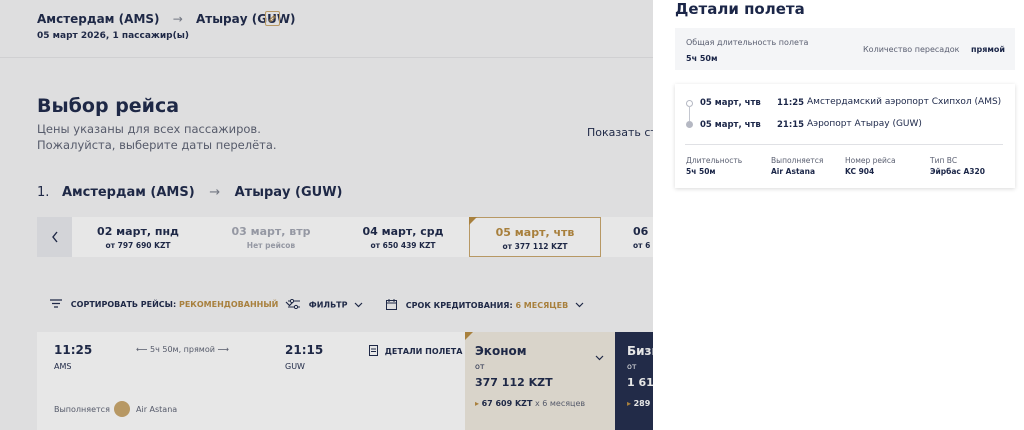 Image resolution: width=1024 pixels, height=430 pixels. What do you see at coordinates (944, 160) in the screenshot?
I see `aircraft-label: Тип ВС` at bounding box center [944, 160].